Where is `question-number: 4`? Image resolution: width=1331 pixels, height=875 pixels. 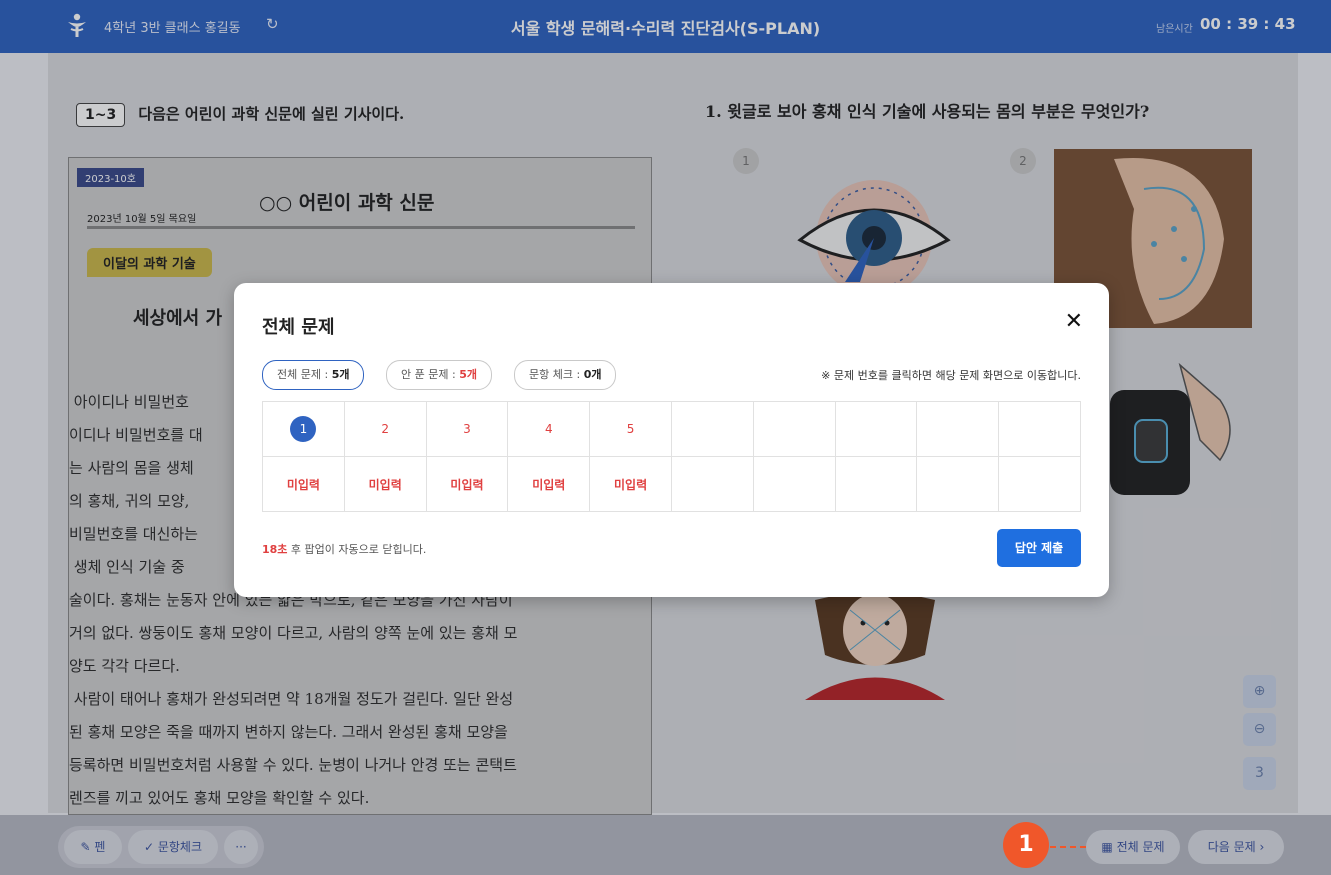
question-number: 4 is located at coordinates (548, 429).